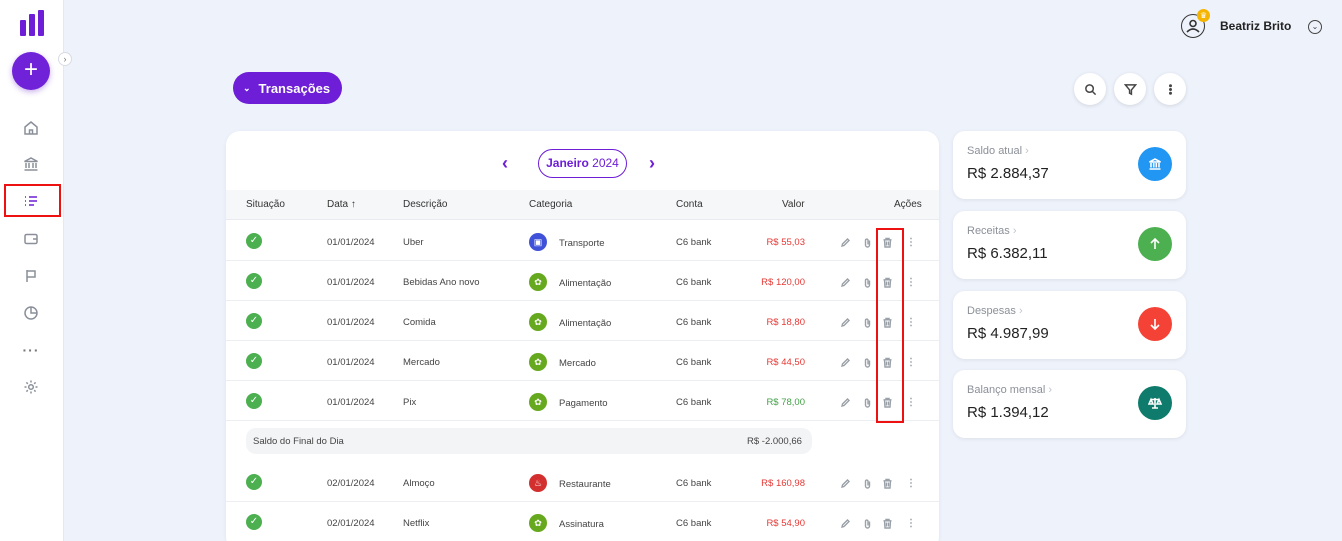 The height and width of the screenshot is (541, 1342). Describe the element at coordinates (265, 204) in the screenshot. I see `col-status: Situação` at that location.